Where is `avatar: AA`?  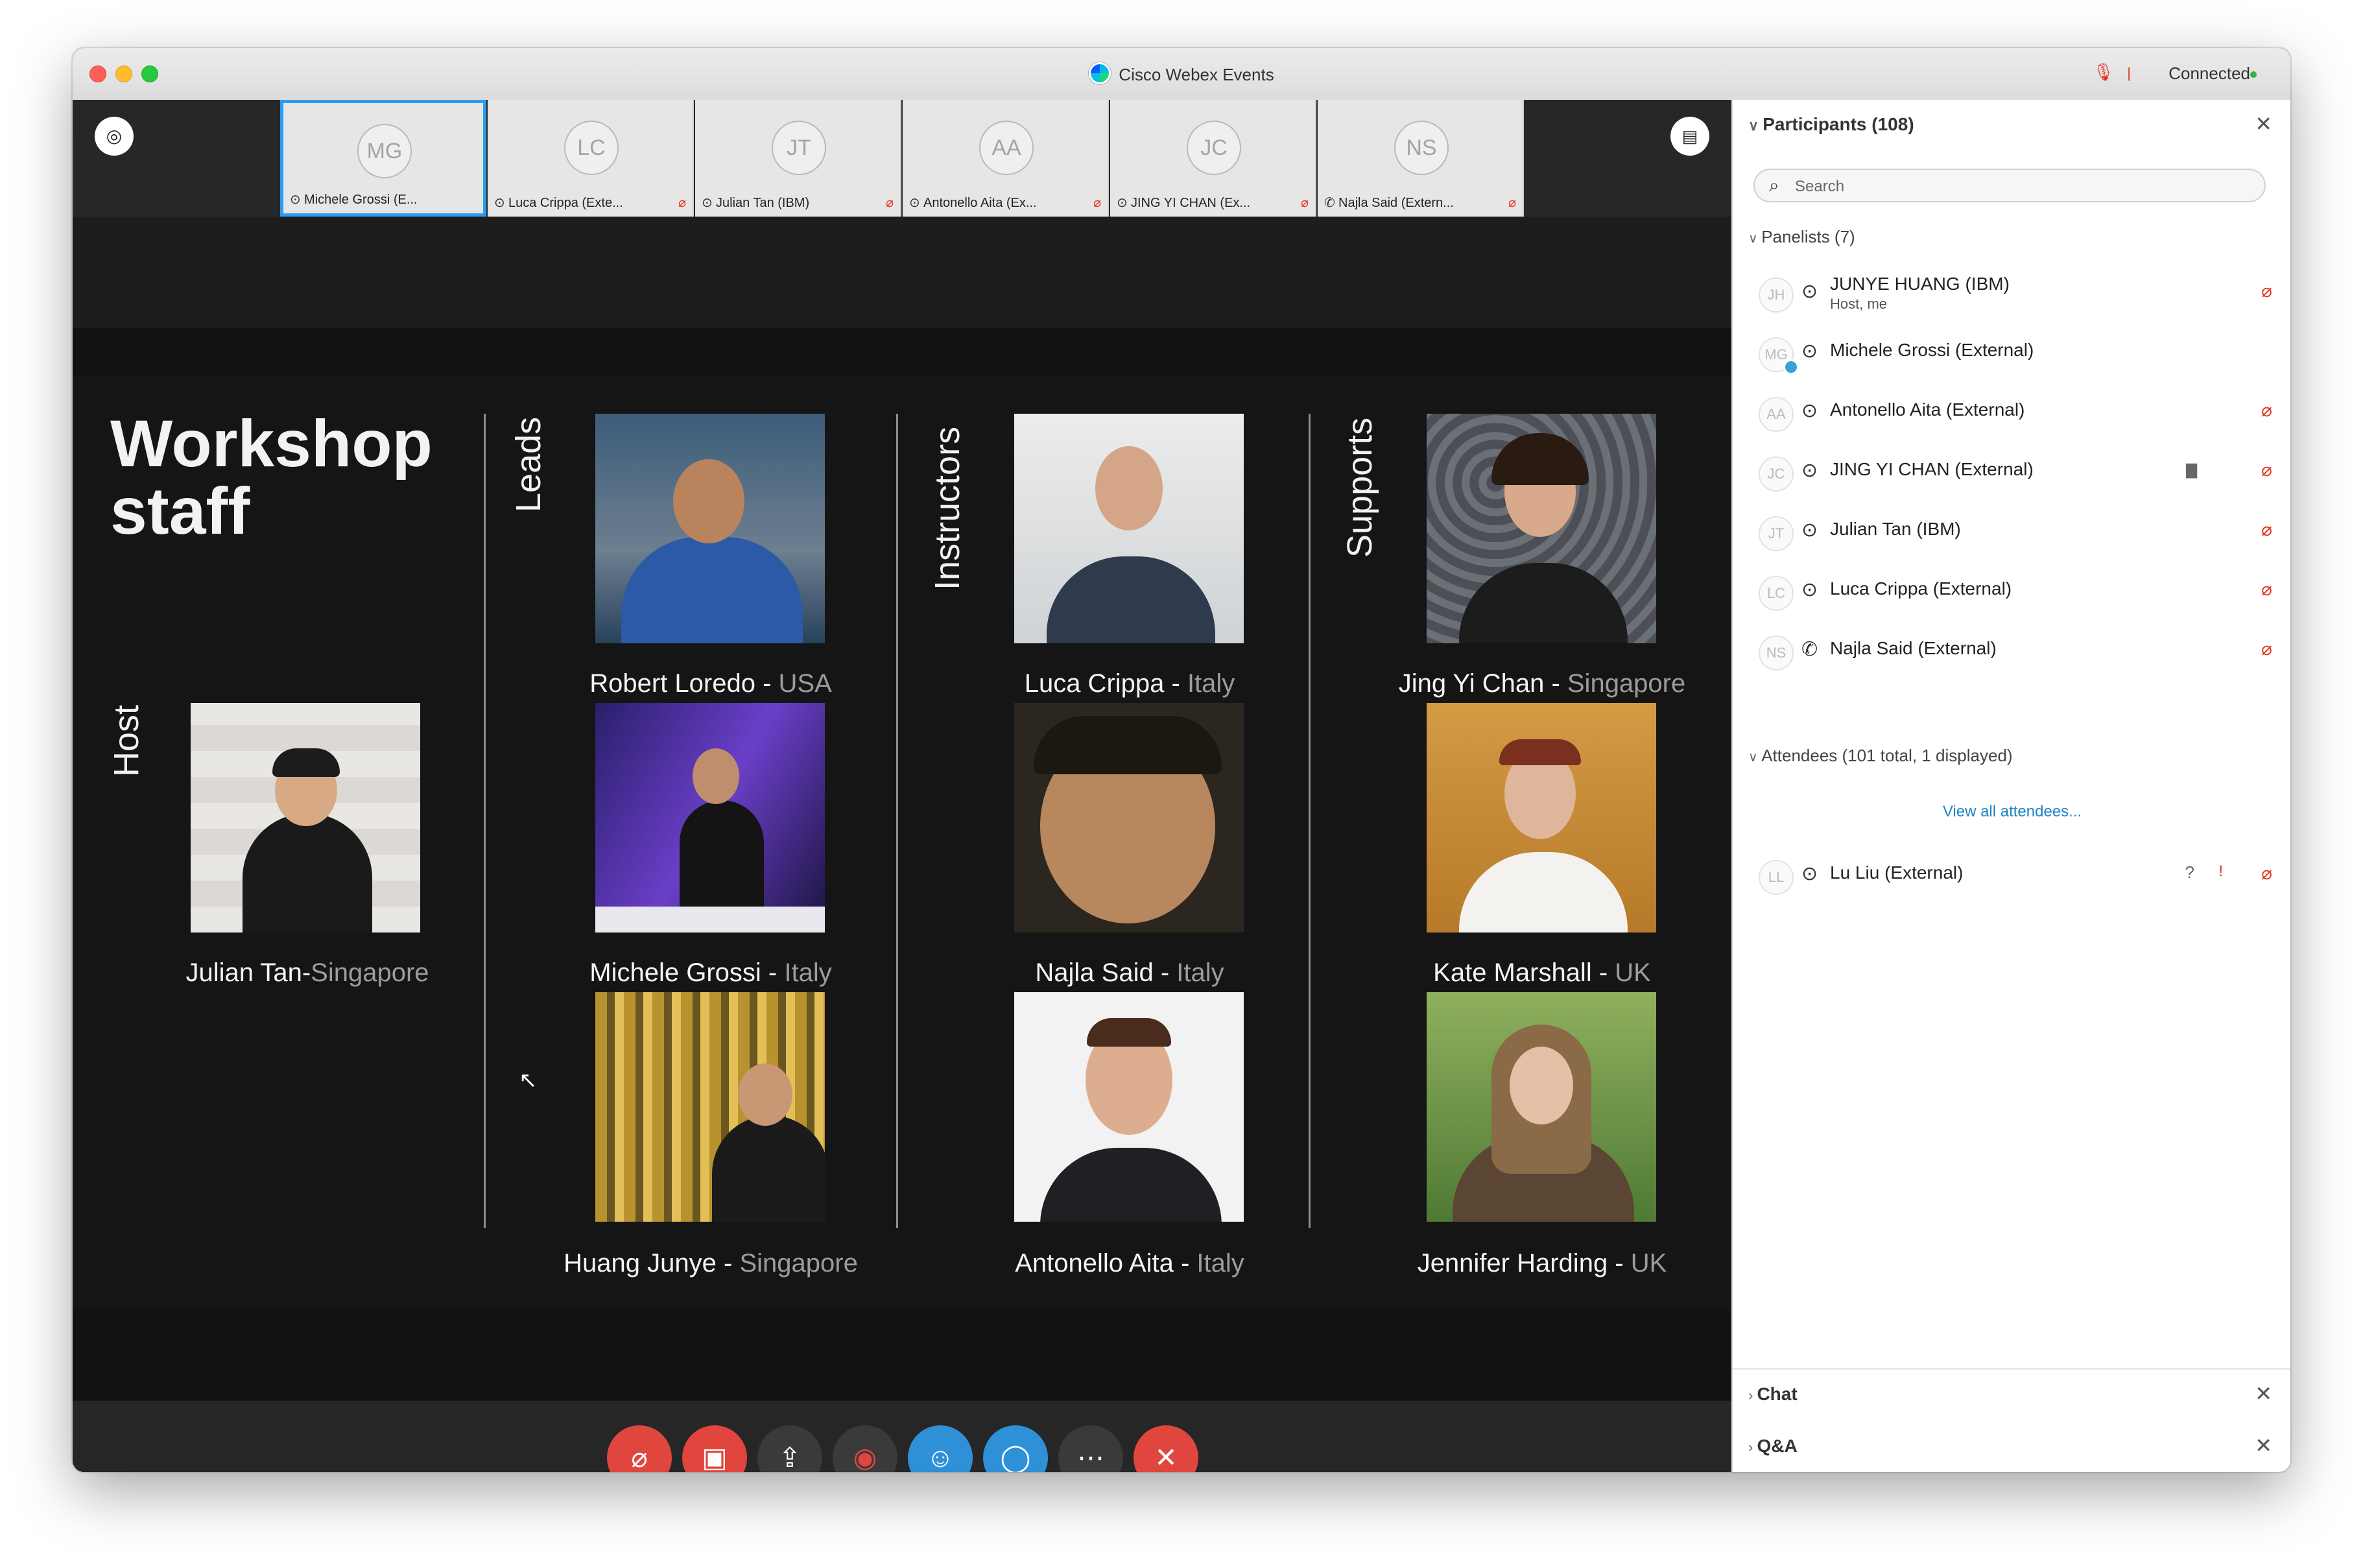
avatar: AA is located at coordinates (1776, 414).